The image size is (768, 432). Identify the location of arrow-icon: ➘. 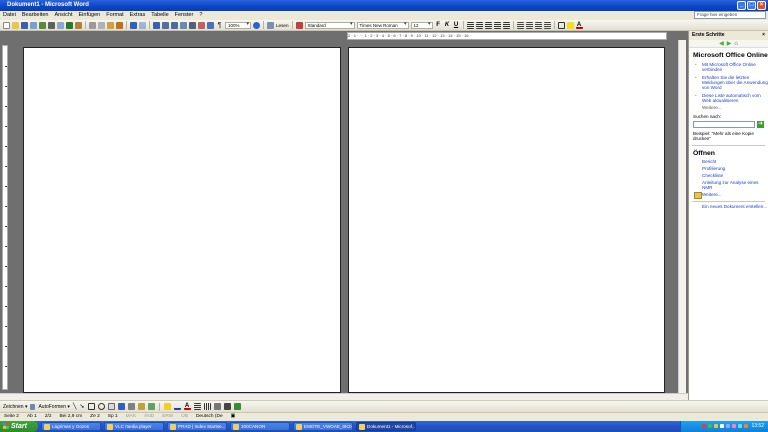
(82, 406).